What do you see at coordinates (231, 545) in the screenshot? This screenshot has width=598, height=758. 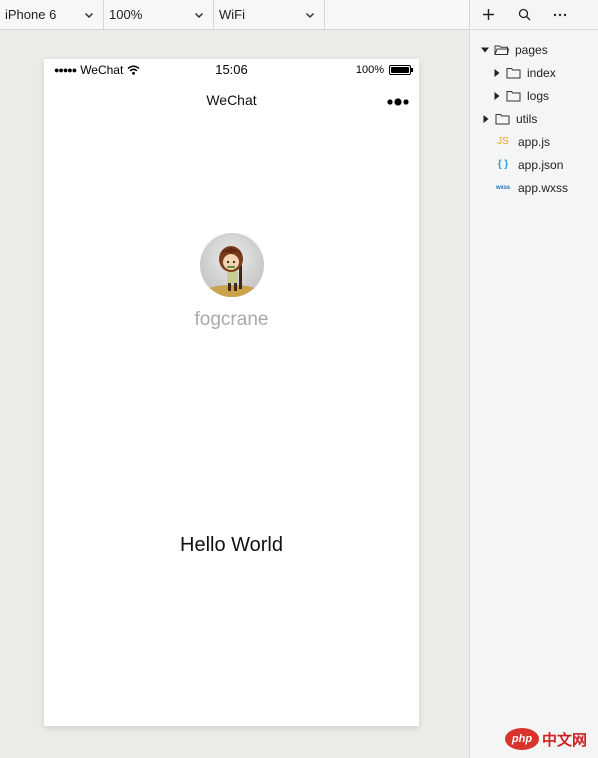 I see `hello-text: Hello World` at bounding box center [231, 545].